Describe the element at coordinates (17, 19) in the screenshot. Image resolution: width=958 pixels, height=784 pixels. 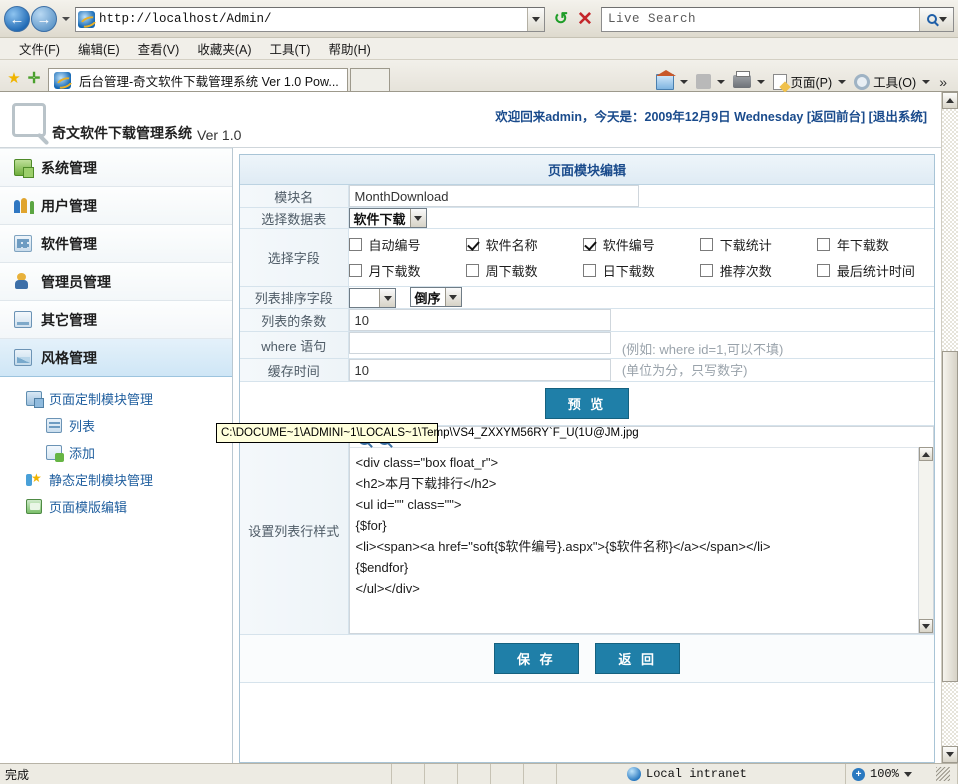
I see `back-button: ←` at that location.